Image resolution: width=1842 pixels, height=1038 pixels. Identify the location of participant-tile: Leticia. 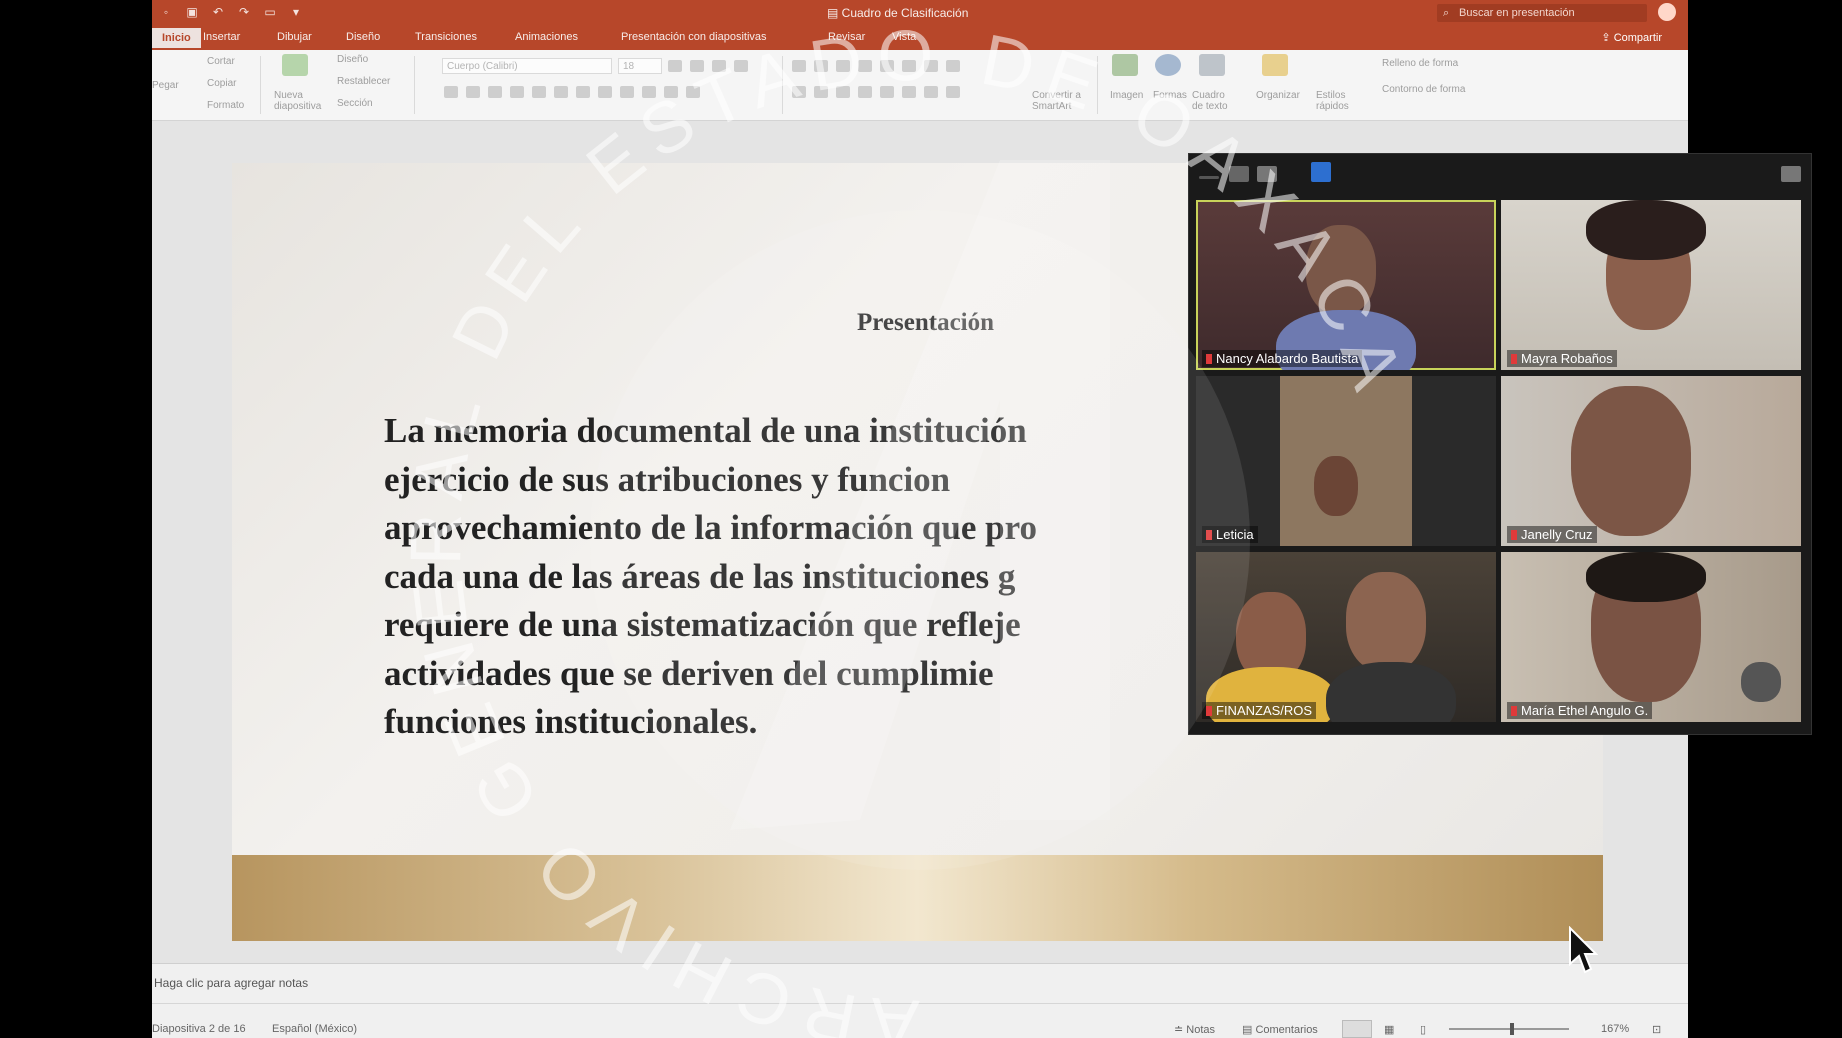
(1346, 461).